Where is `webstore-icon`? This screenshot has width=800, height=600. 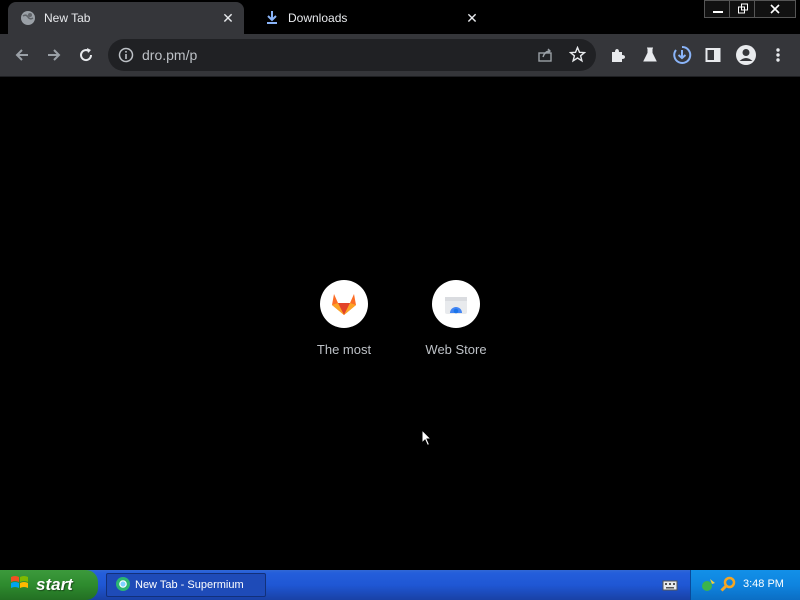
webstore-icon is located at coordinates (456, 305).